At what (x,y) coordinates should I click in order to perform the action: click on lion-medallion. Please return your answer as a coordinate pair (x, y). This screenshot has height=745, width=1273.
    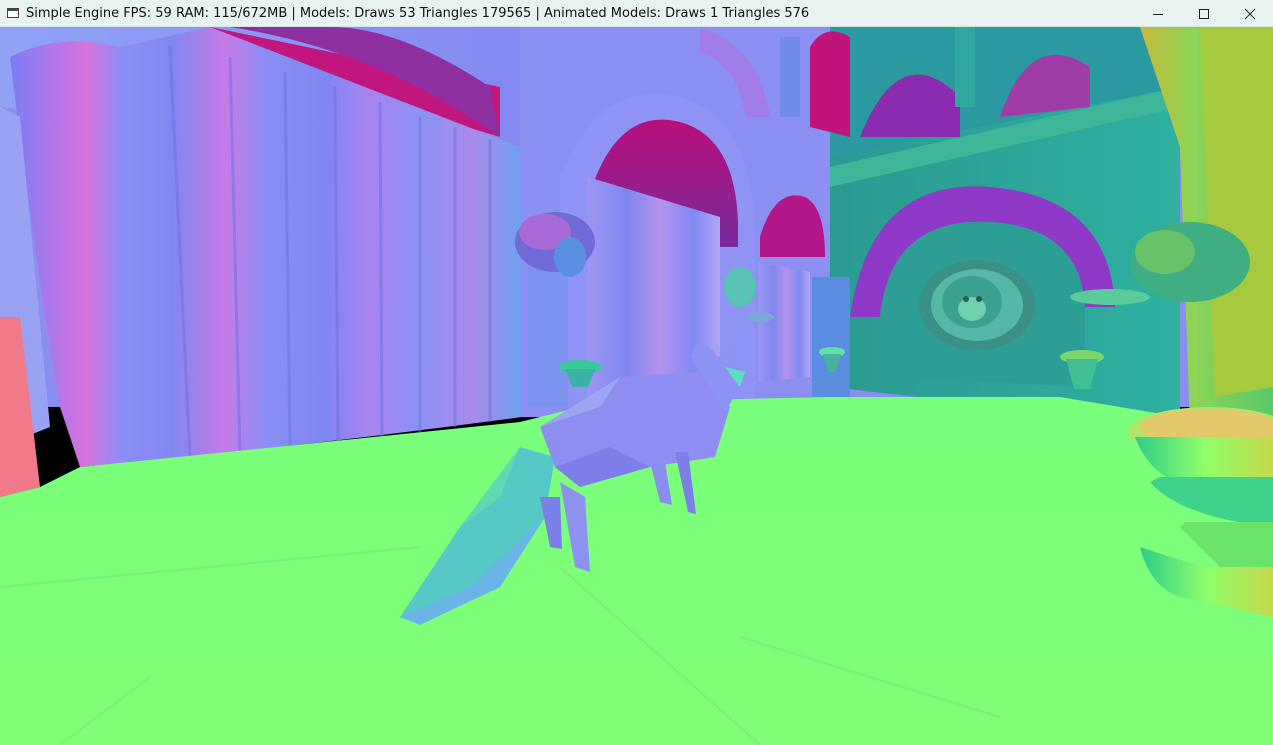
    Looking at the image, I should click on (977, 305).